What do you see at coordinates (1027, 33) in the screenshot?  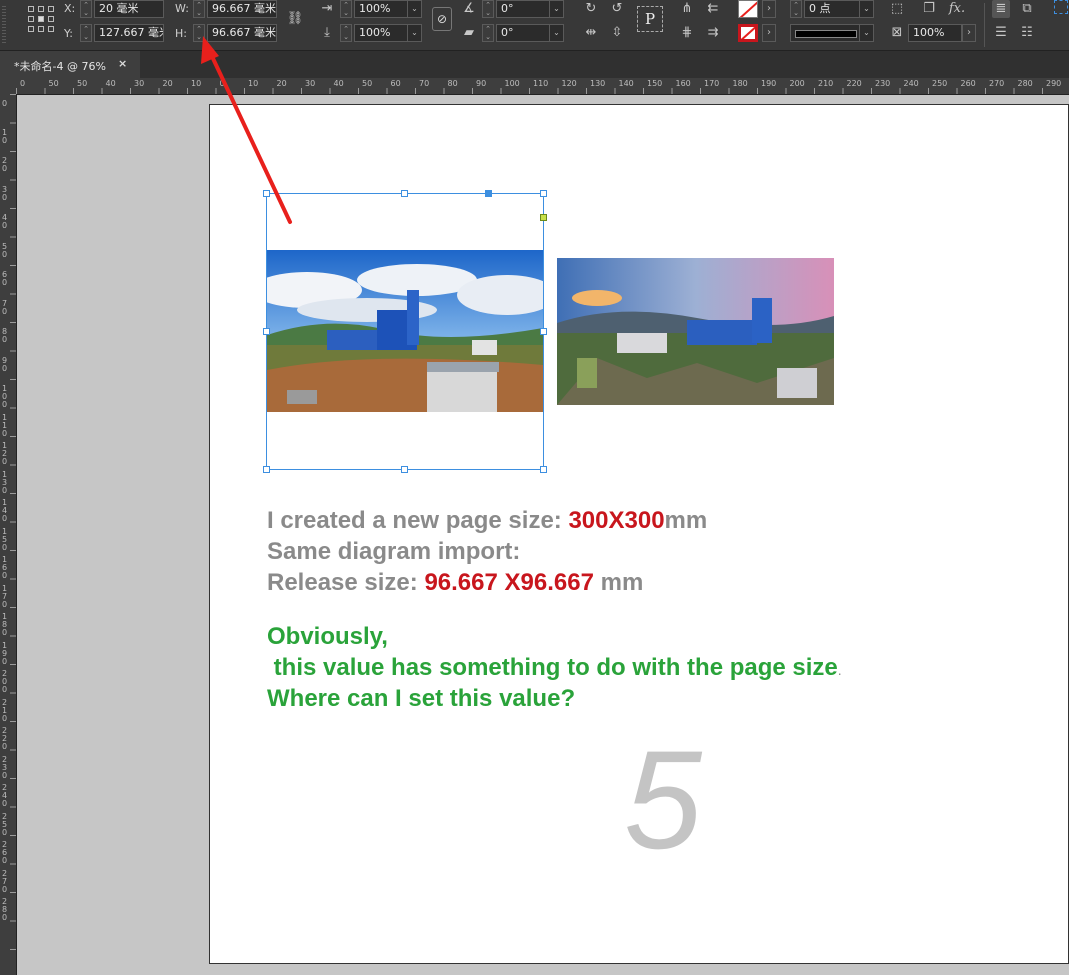 I see `text-wrap-jump-icon: ☷` at bounding box center [1027, 33].